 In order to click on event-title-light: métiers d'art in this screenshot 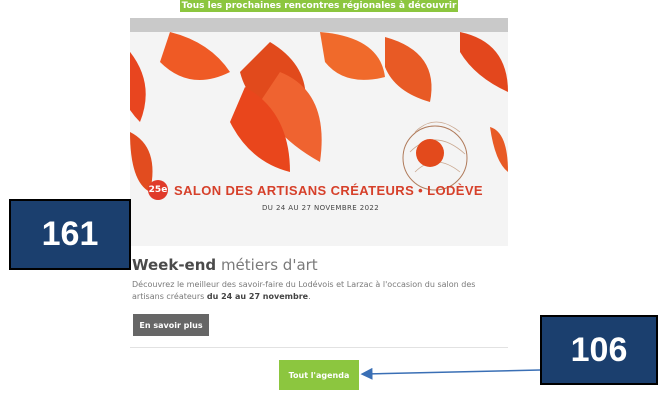, I will do `click(269, 265)`.